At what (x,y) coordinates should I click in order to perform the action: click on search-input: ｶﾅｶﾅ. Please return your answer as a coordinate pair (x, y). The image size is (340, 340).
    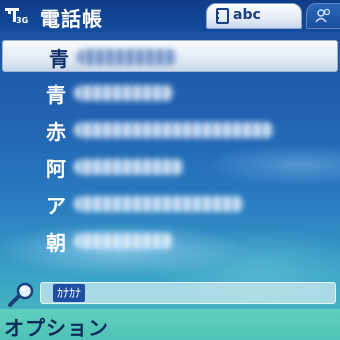
    Looking at the image, I should click on (188, 293).